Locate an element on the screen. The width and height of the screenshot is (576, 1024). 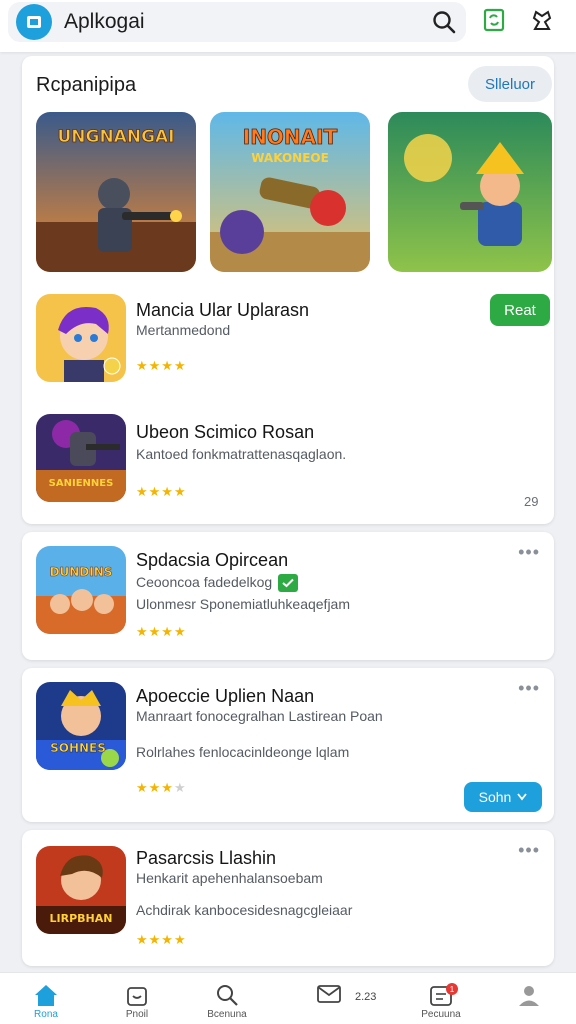
app-subtitle: Mertanmedond is located at coordinates (183, 330).